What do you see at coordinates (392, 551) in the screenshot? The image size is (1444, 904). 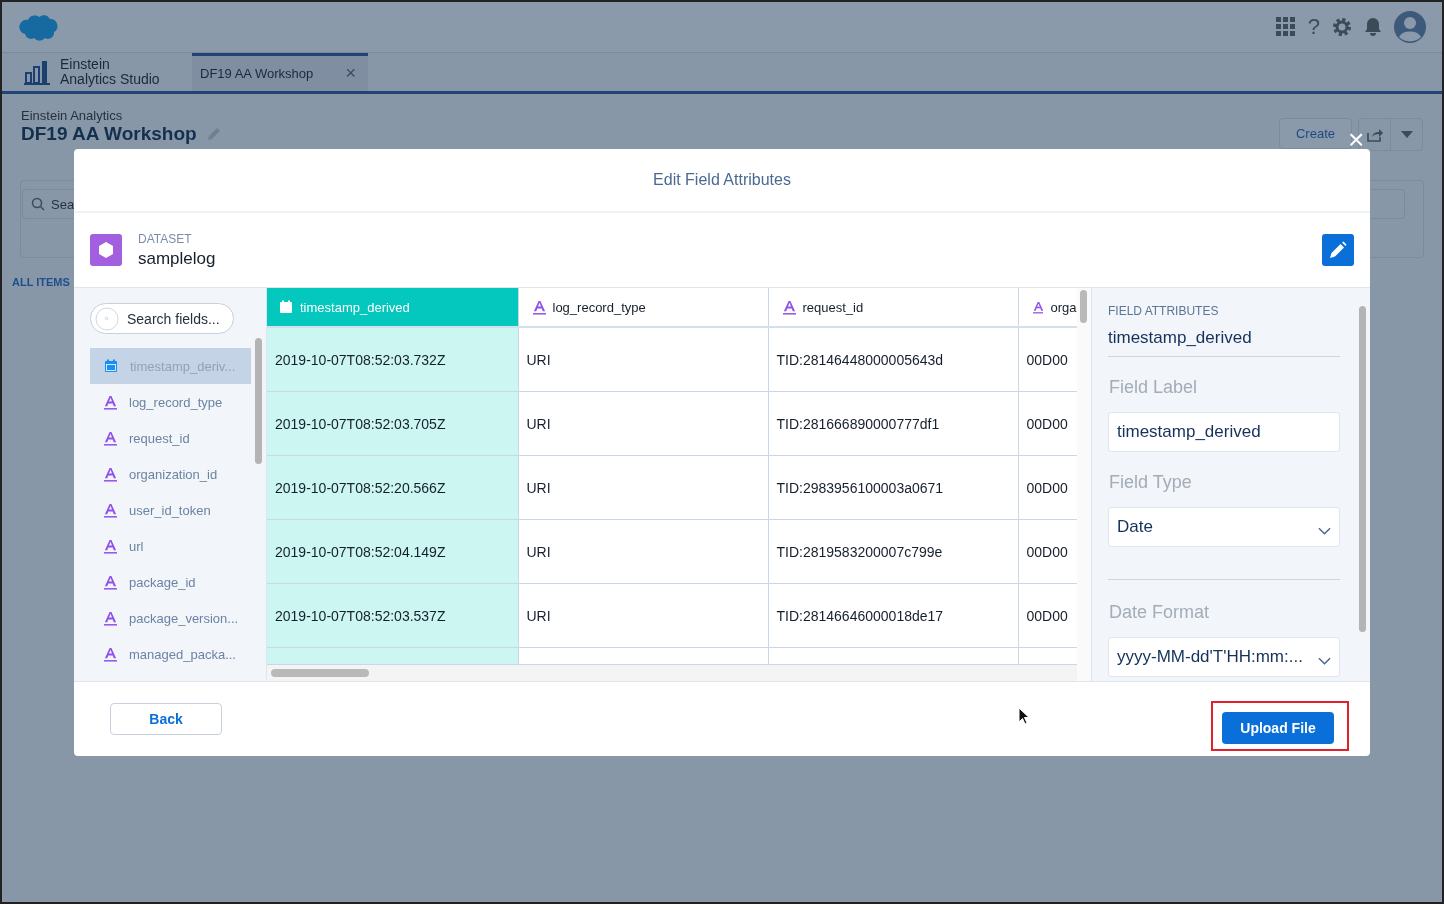 I see `table-cell: 2019-10-07T08:52:04.149Z` at bounding box center [392, 551].